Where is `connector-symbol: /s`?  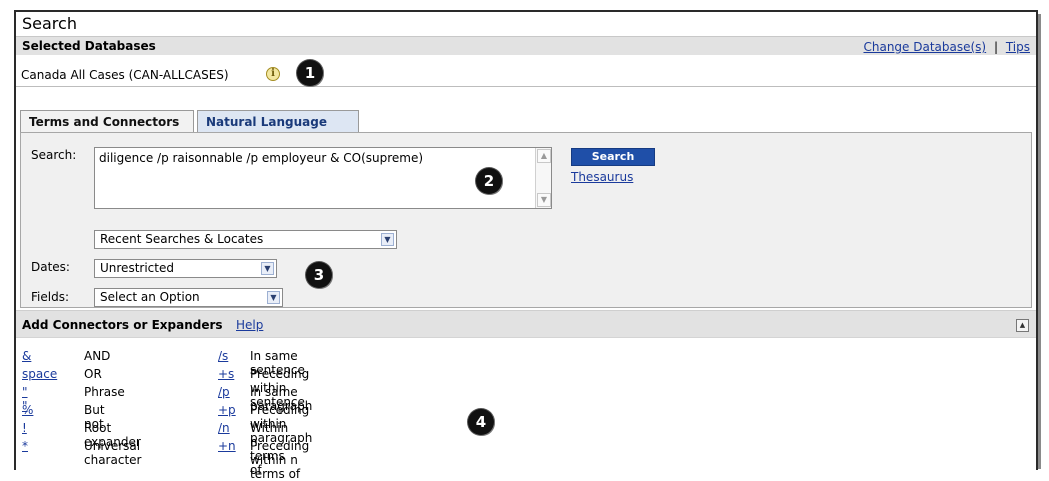 connector-symbol: /s is located at coordinates (223, 356).